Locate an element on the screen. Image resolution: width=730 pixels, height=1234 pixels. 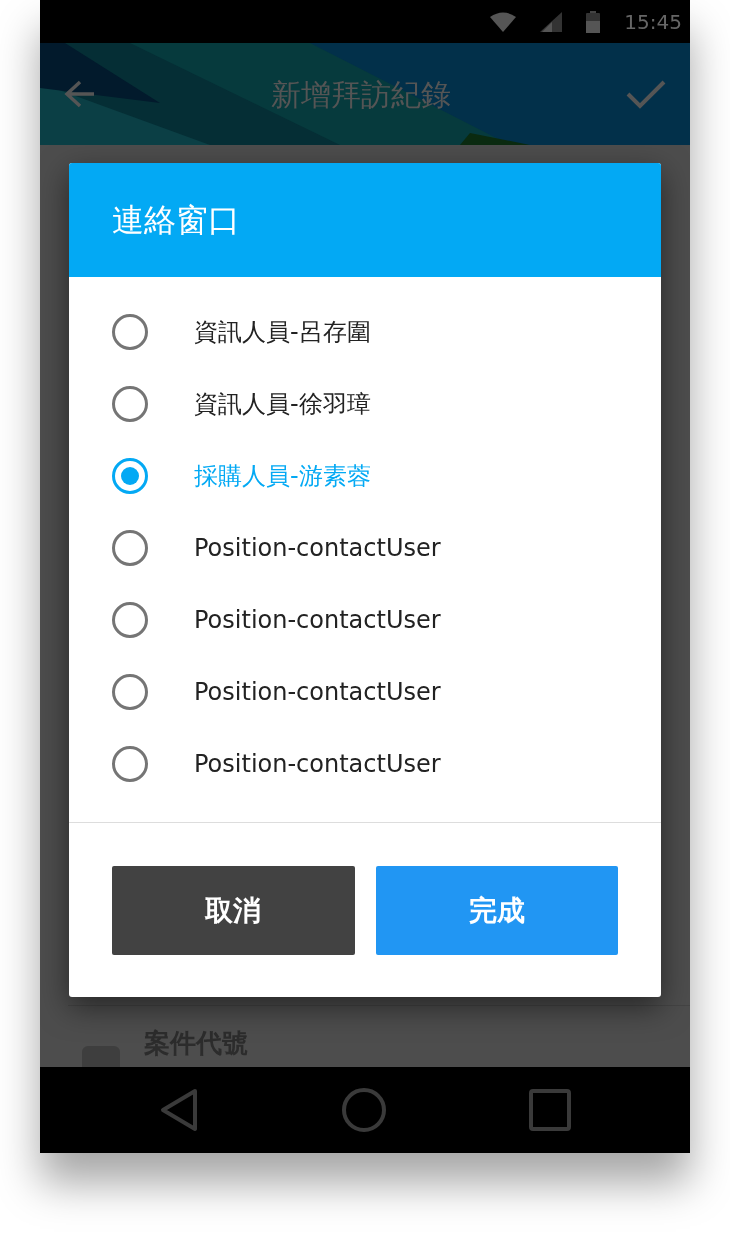
screen-title: 新增拜訪紀錄 is located at coordinates (361, 94).